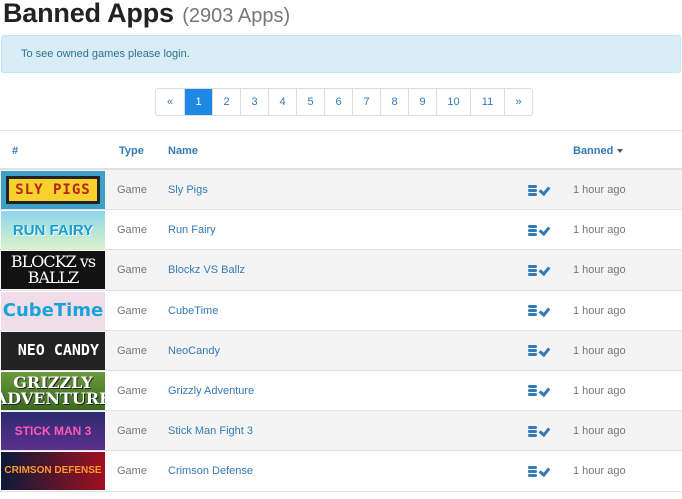 This screenshot has width=682, height=499. Describe the element at coordinates (254, 102) in the screenshot. I see `pagination-page-3: 3` at that location.